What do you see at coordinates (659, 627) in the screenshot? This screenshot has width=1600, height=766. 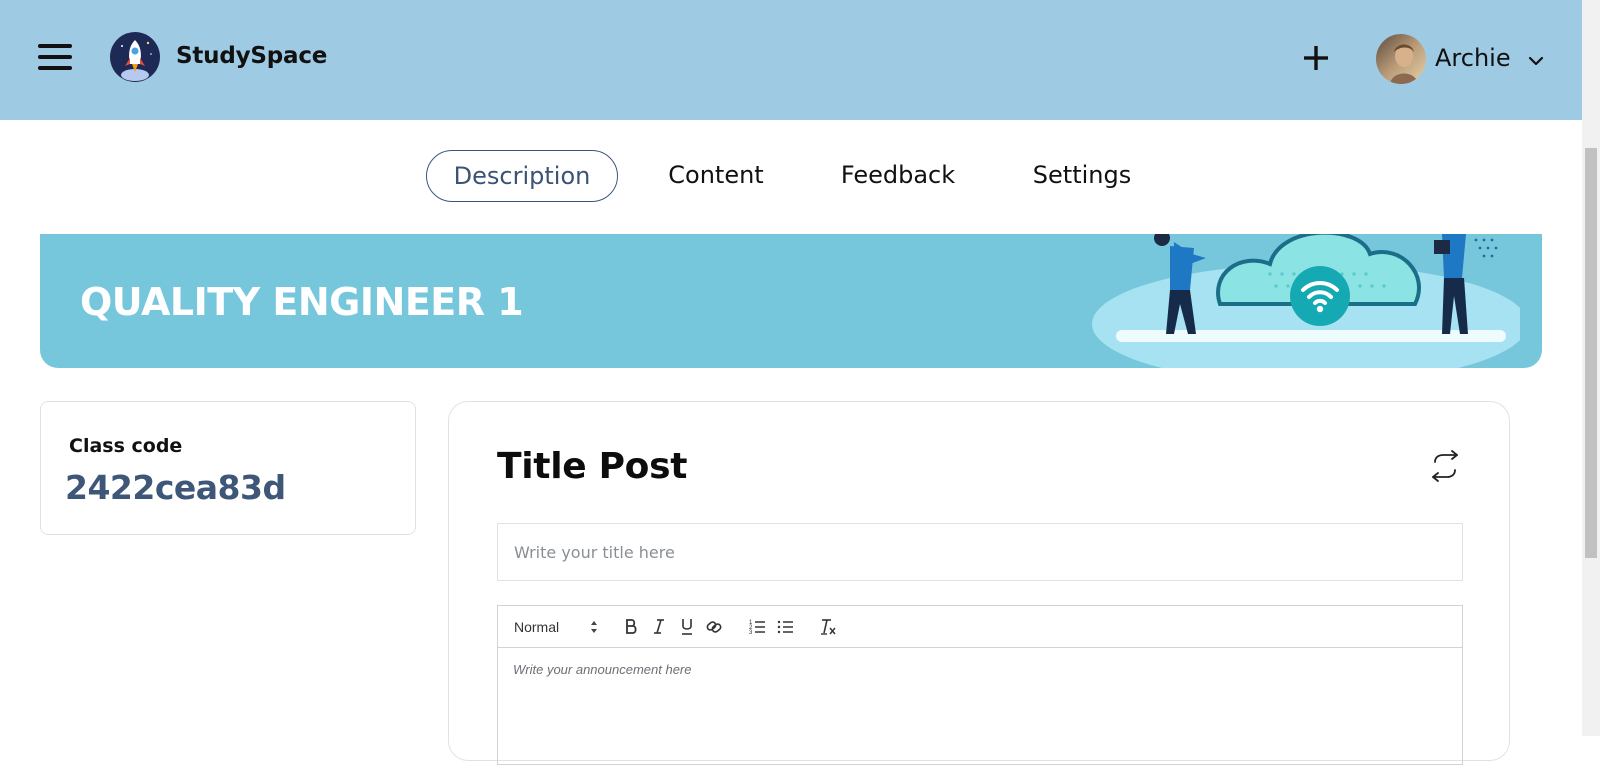 I see `italic-icon` at bounding box center [659, 627].